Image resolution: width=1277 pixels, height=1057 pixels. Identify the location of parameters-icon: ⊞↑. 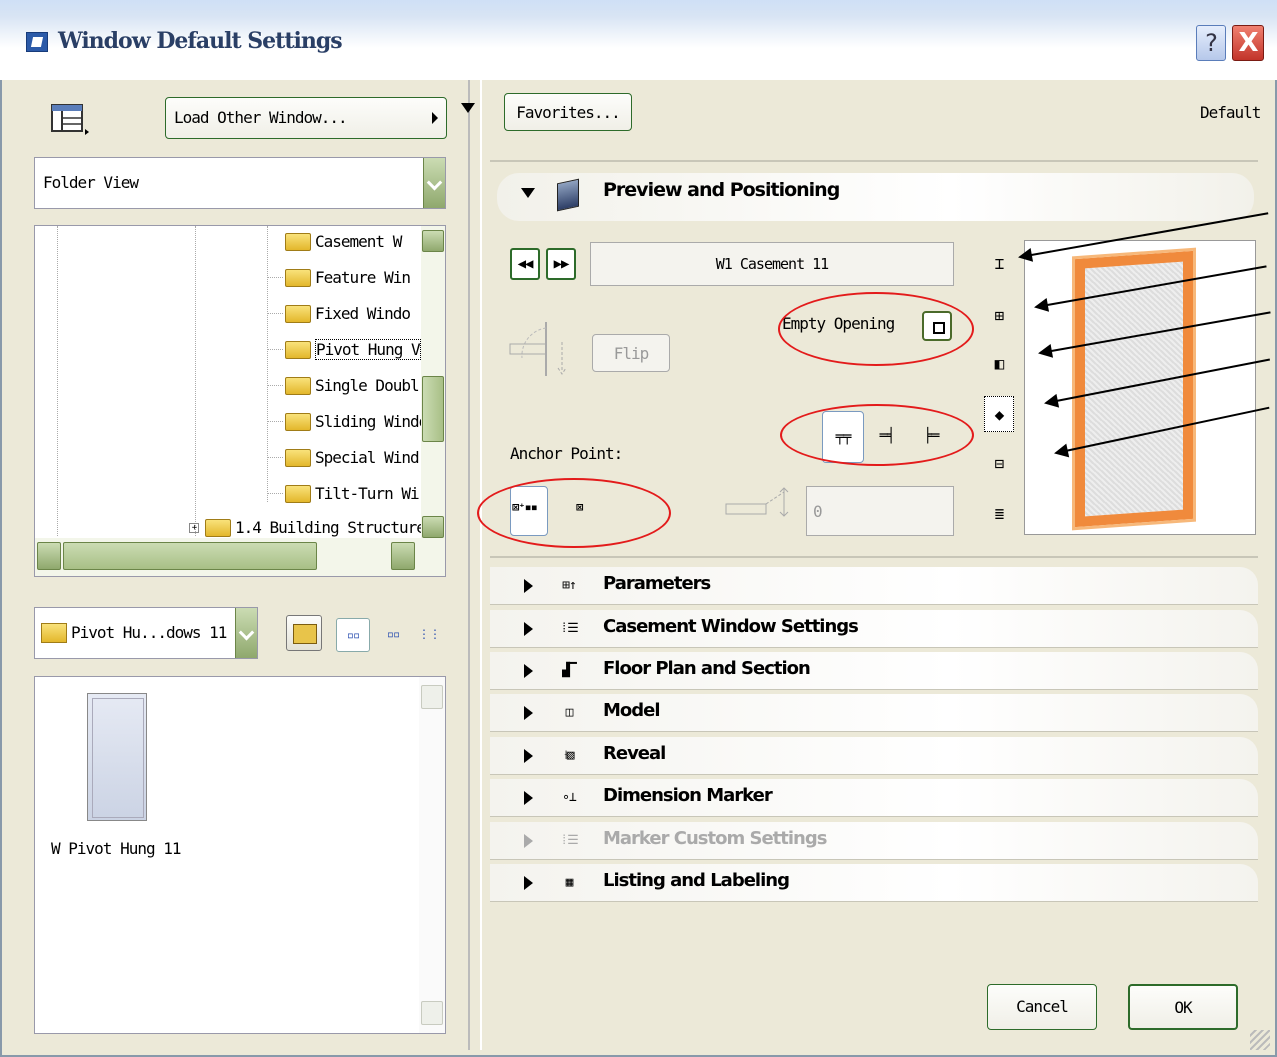
(569, 585).